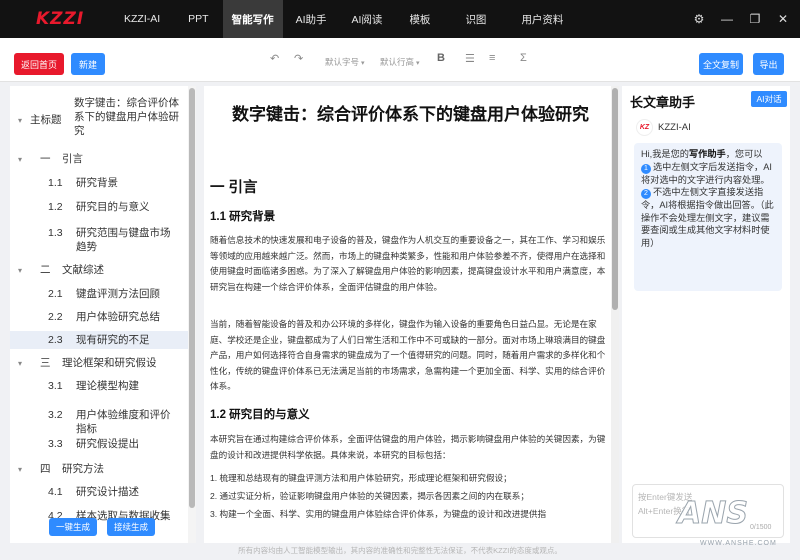 The height and width of the screenshot is (560, 800). Describe the element at coordinates (55, 340) in the screenshot. I see `outline-item-number: 2.3` at that location.